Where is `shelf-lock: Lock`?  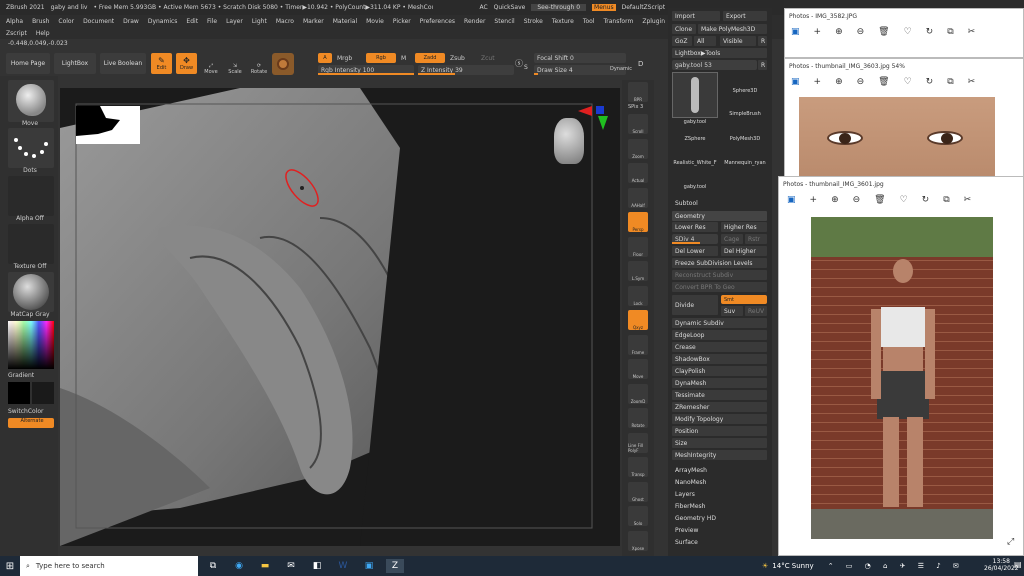 shelf-lock: Lock is located at coordinates (638, 295).